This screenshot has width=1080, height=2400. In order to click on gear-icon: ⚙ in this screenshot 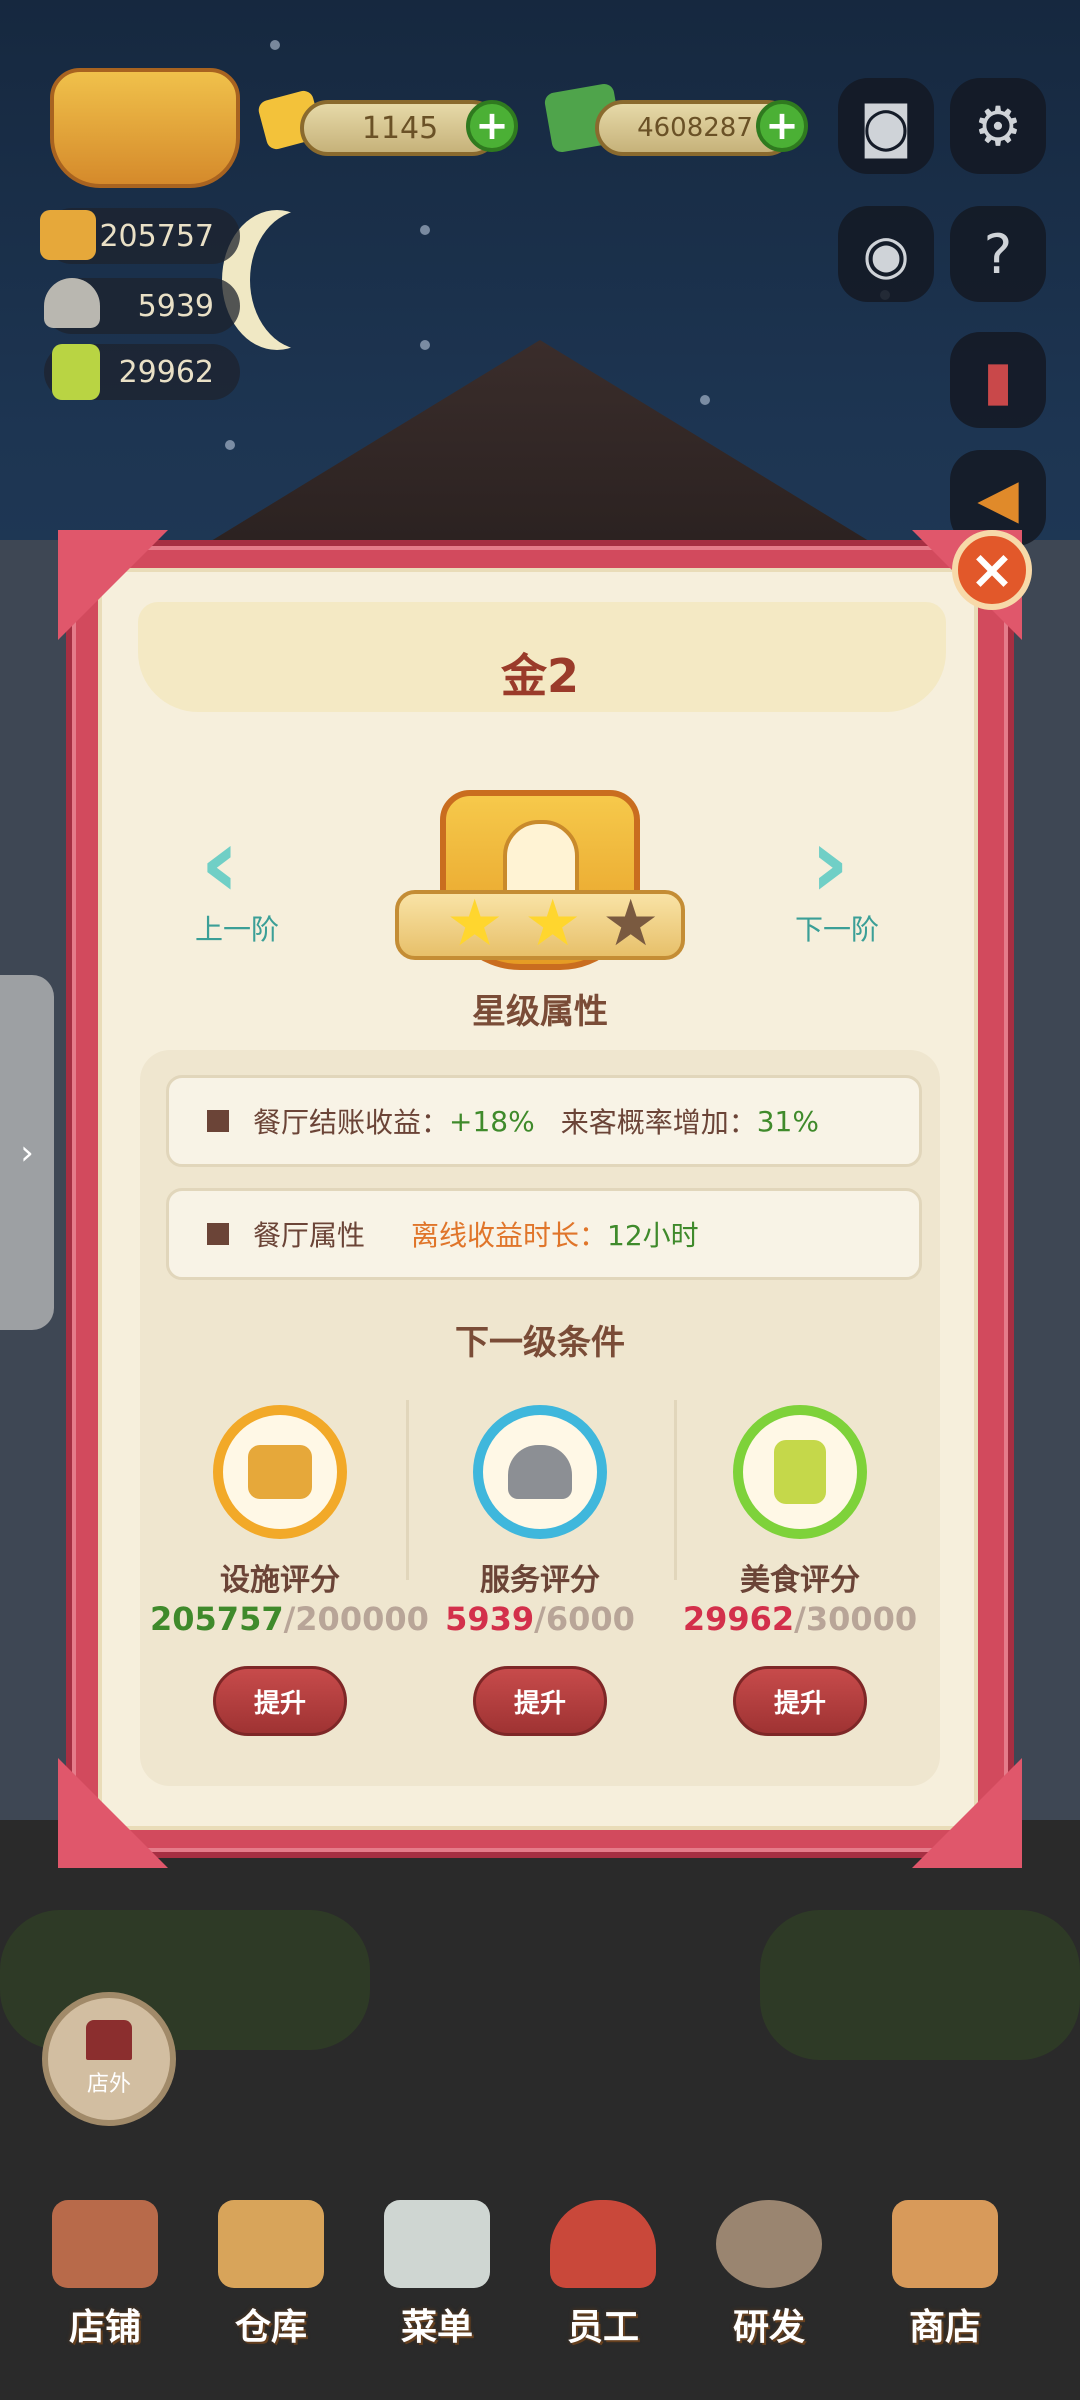, I will do `click(998, 126)`.